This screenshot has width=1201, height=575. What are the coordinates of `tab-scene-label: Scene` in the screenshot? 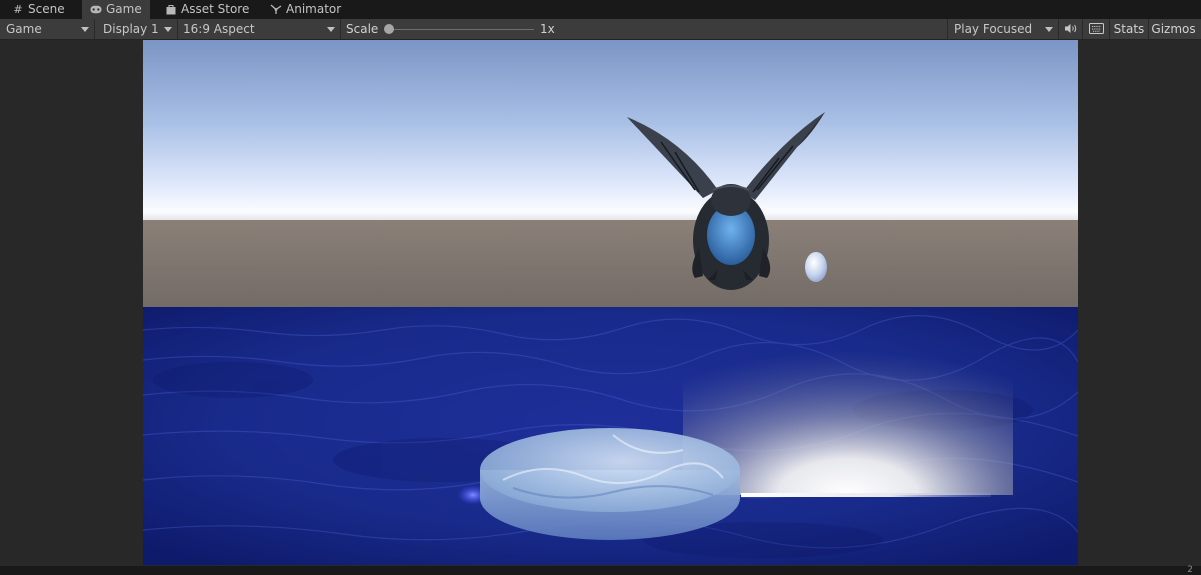 It's located at (46, 9).